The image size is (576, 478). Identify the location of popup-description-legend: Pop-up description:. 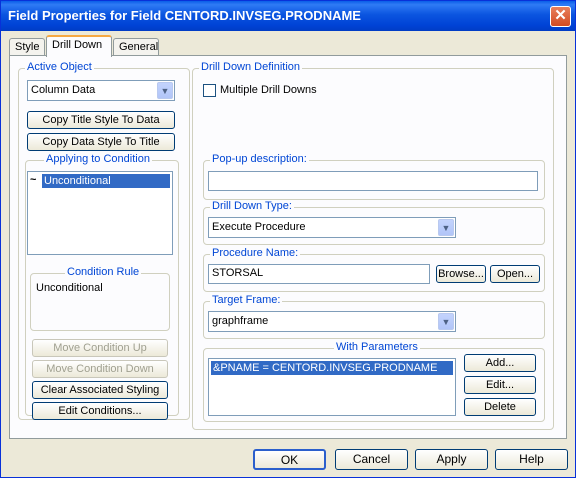
(259, 159).